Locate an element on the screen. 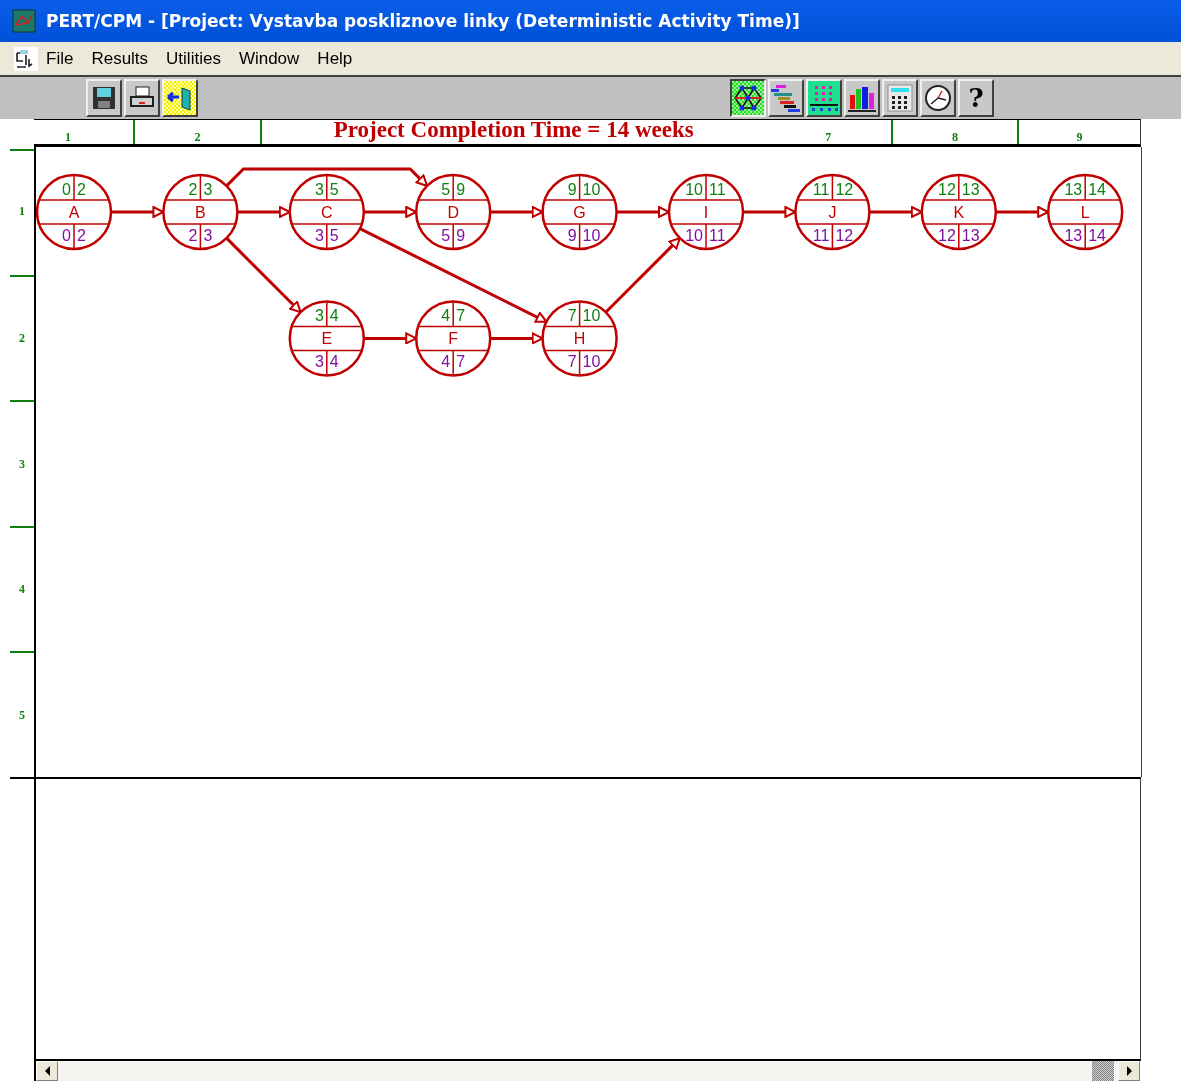  grid-view-button is located at coordinates (824, 98).